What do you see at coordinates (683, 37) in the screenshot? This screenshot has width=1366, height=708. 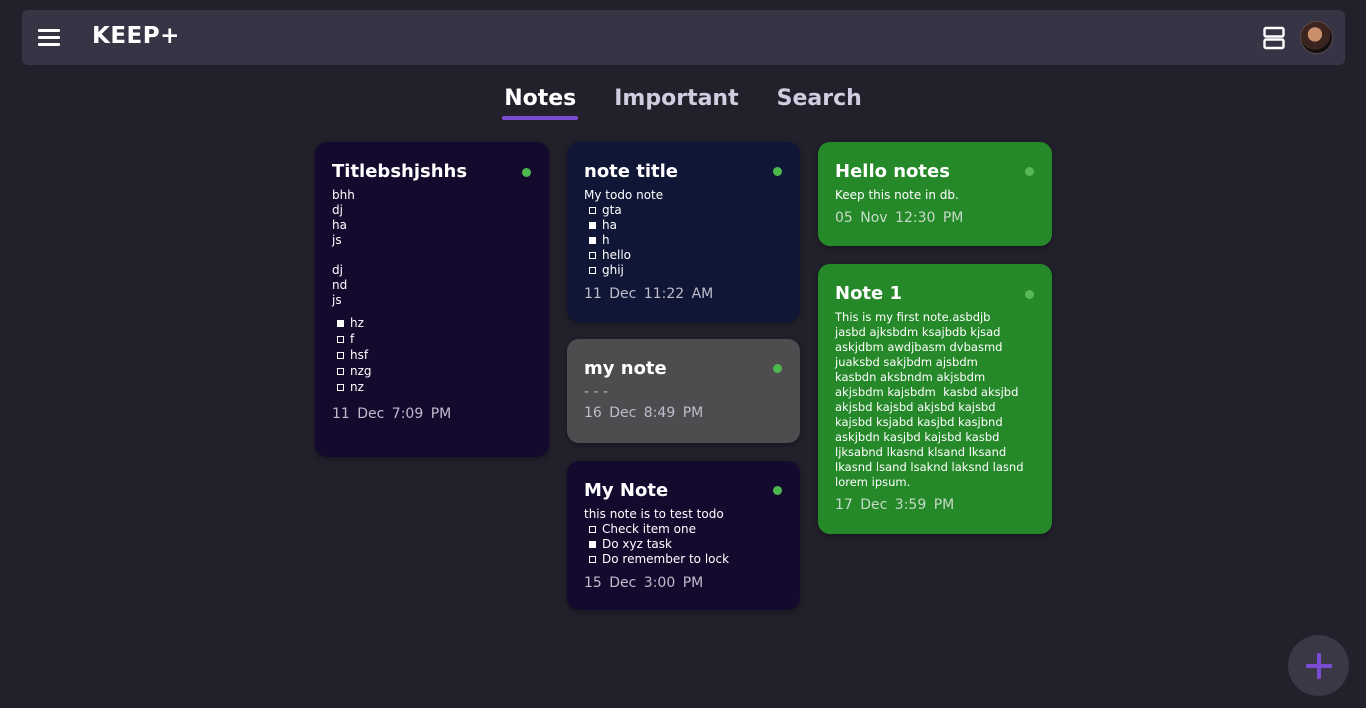 I see `top-app-bar: KEEP+` at bounding box center [683, 37].